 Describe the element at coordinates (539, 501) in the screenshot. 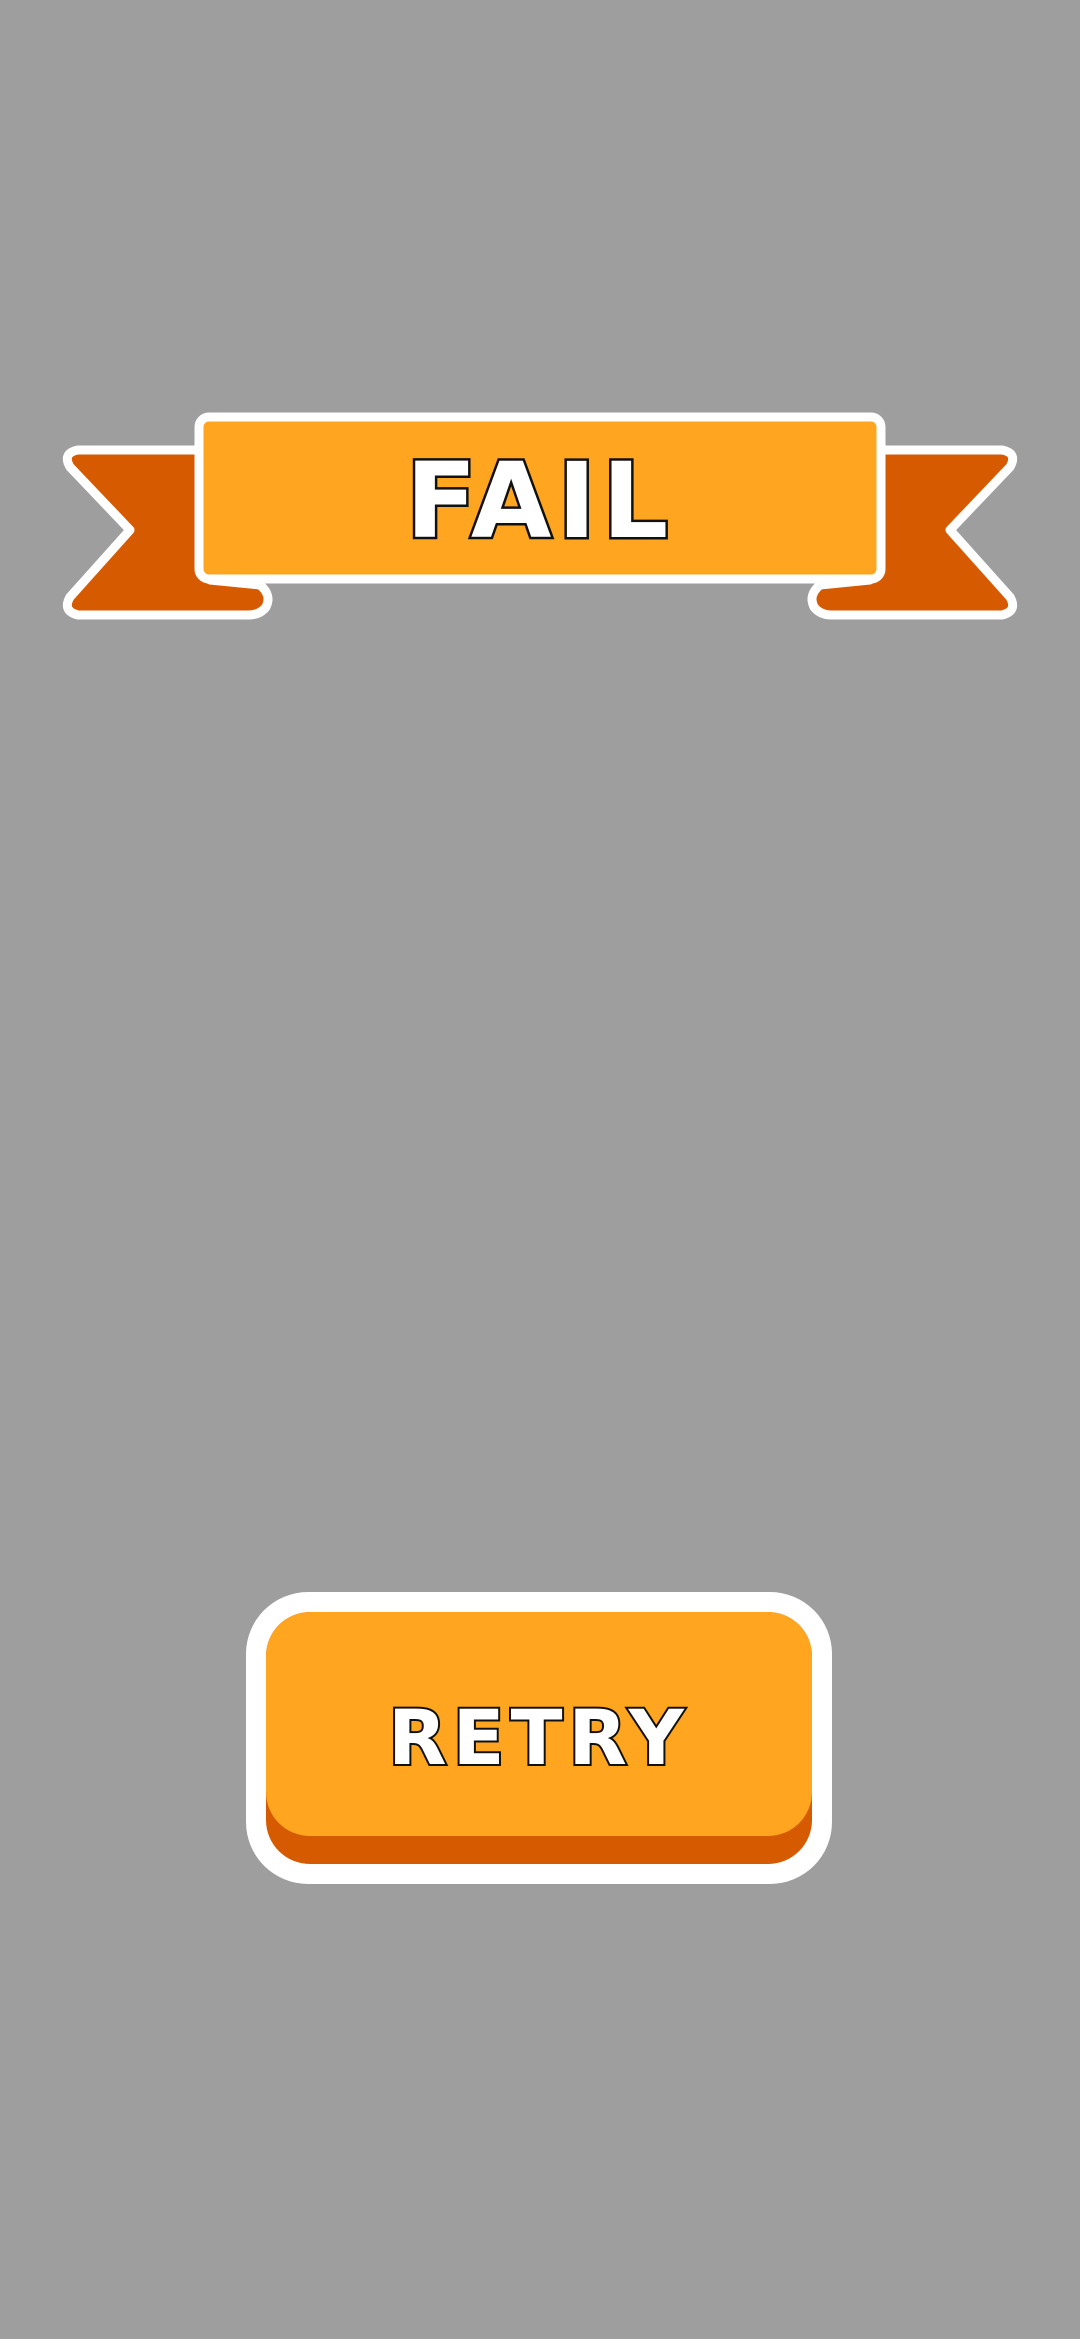

I see `fail-title: FAIL` at that location.